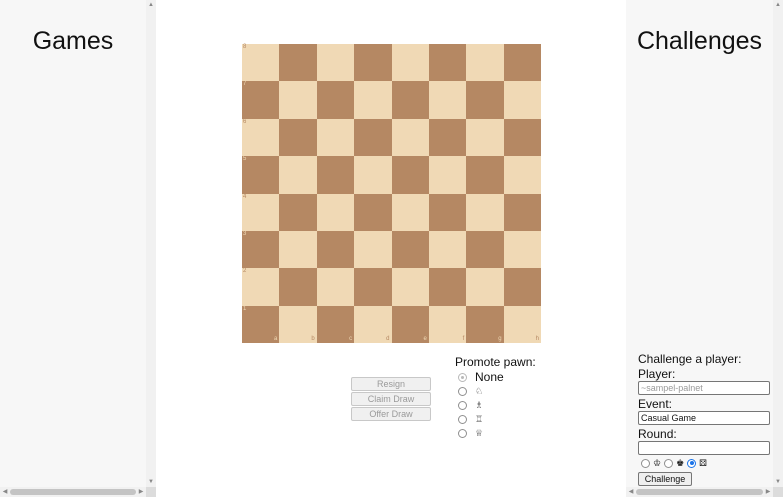  What do you see at coordinates (298, 100) in the screenshot?
I see `board-square-b7` at bounding box center [298, 100].